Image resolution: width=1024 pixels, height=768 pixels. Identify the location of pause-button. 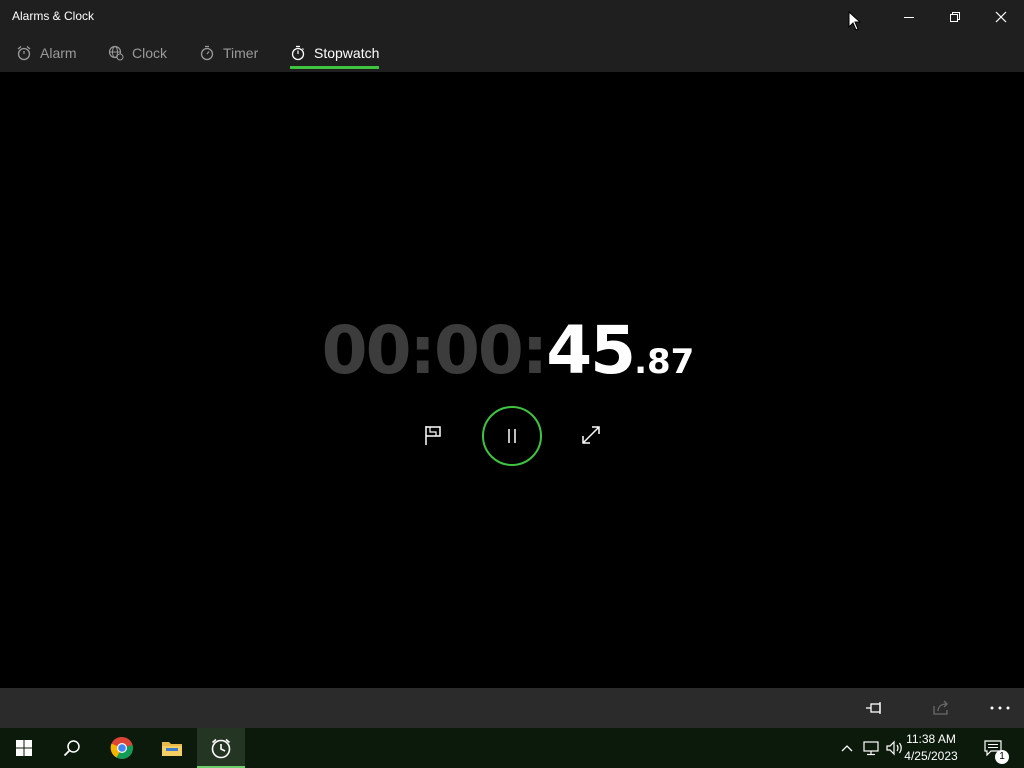
(512, 436).